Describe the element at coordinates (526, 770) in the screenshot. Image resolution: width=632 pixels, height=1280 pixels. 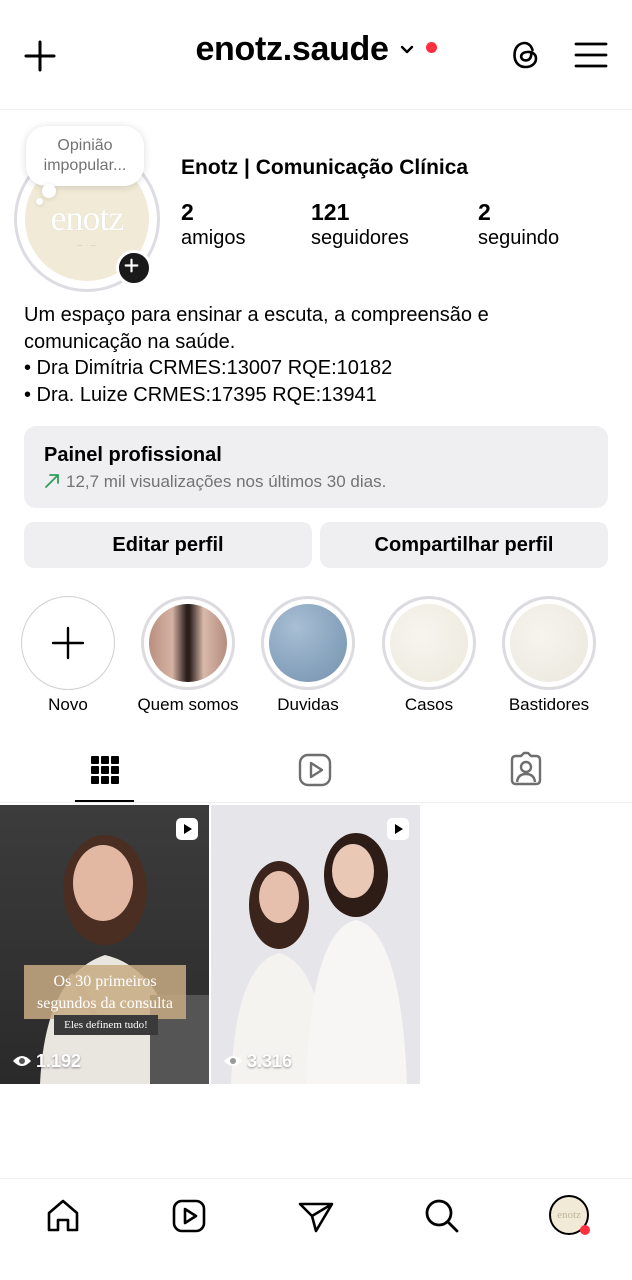
I see `tagged-icon` at that location.